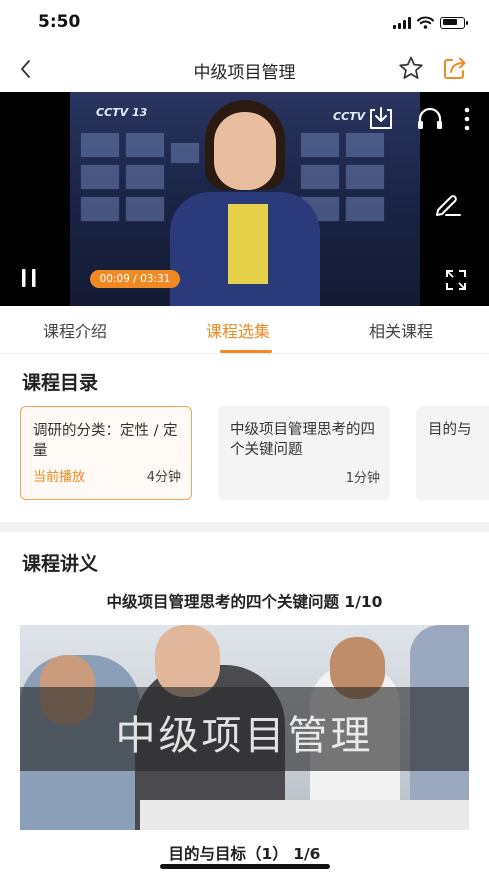 This screenshot has height=875, width=489. Describe the element at coordinates (467, 119) in the screenshot. I see `more-options-icon` at that location.